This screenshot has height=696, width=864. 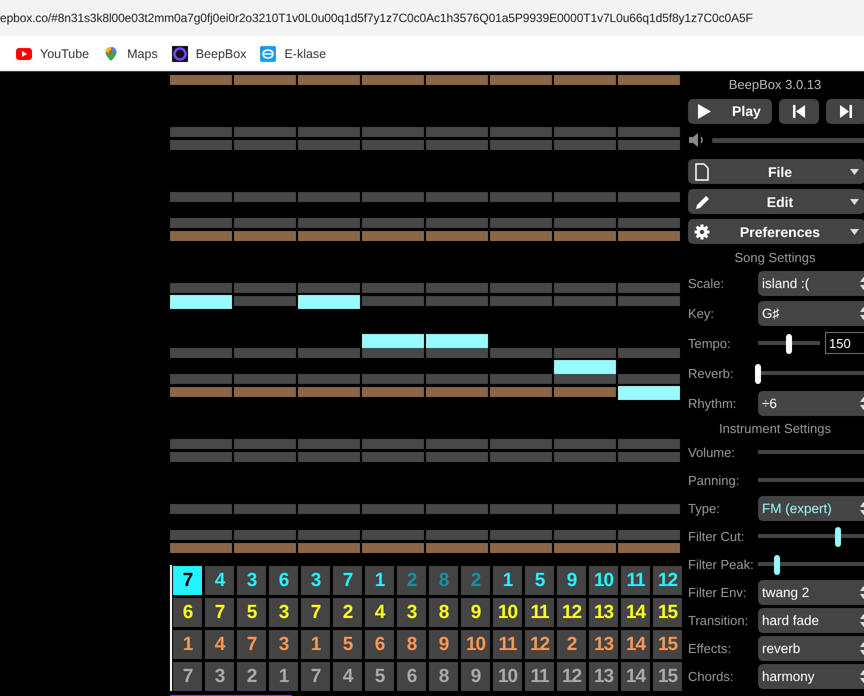 What do you see at coordinates (221, 53) in the screenshot?
I see `bookmark-link: BeepBox` at bounding box center [221, 53].